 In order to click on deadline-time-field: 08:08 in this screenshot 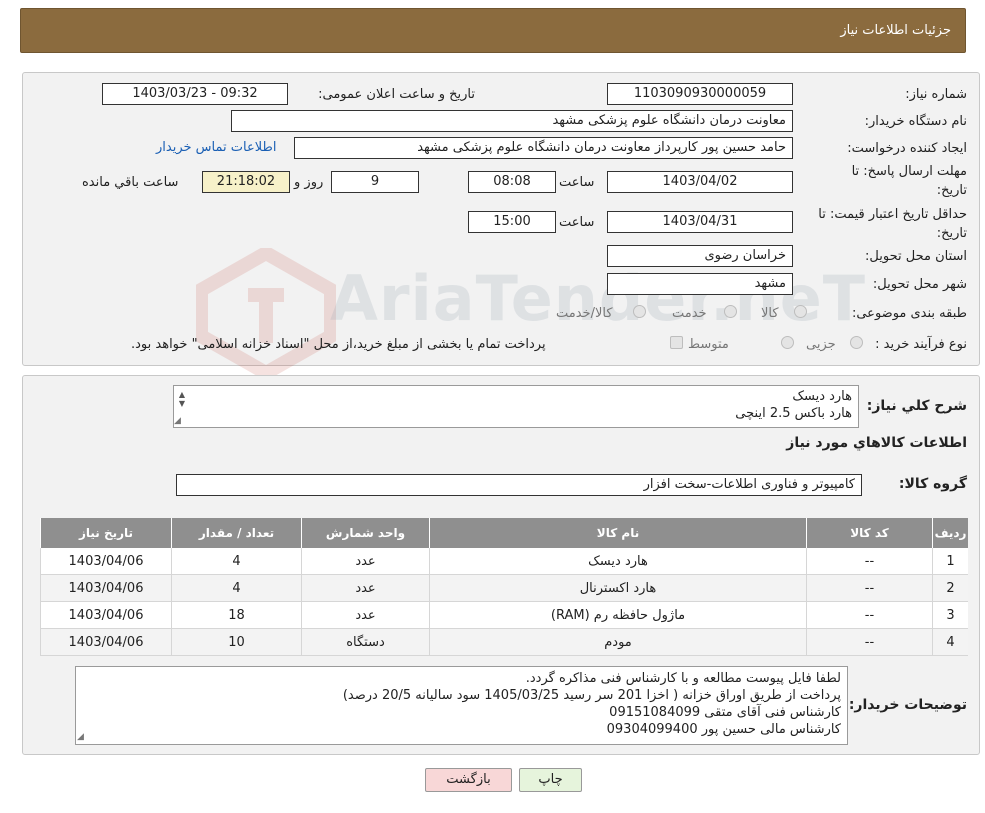, I will do `click(512, 182)`.